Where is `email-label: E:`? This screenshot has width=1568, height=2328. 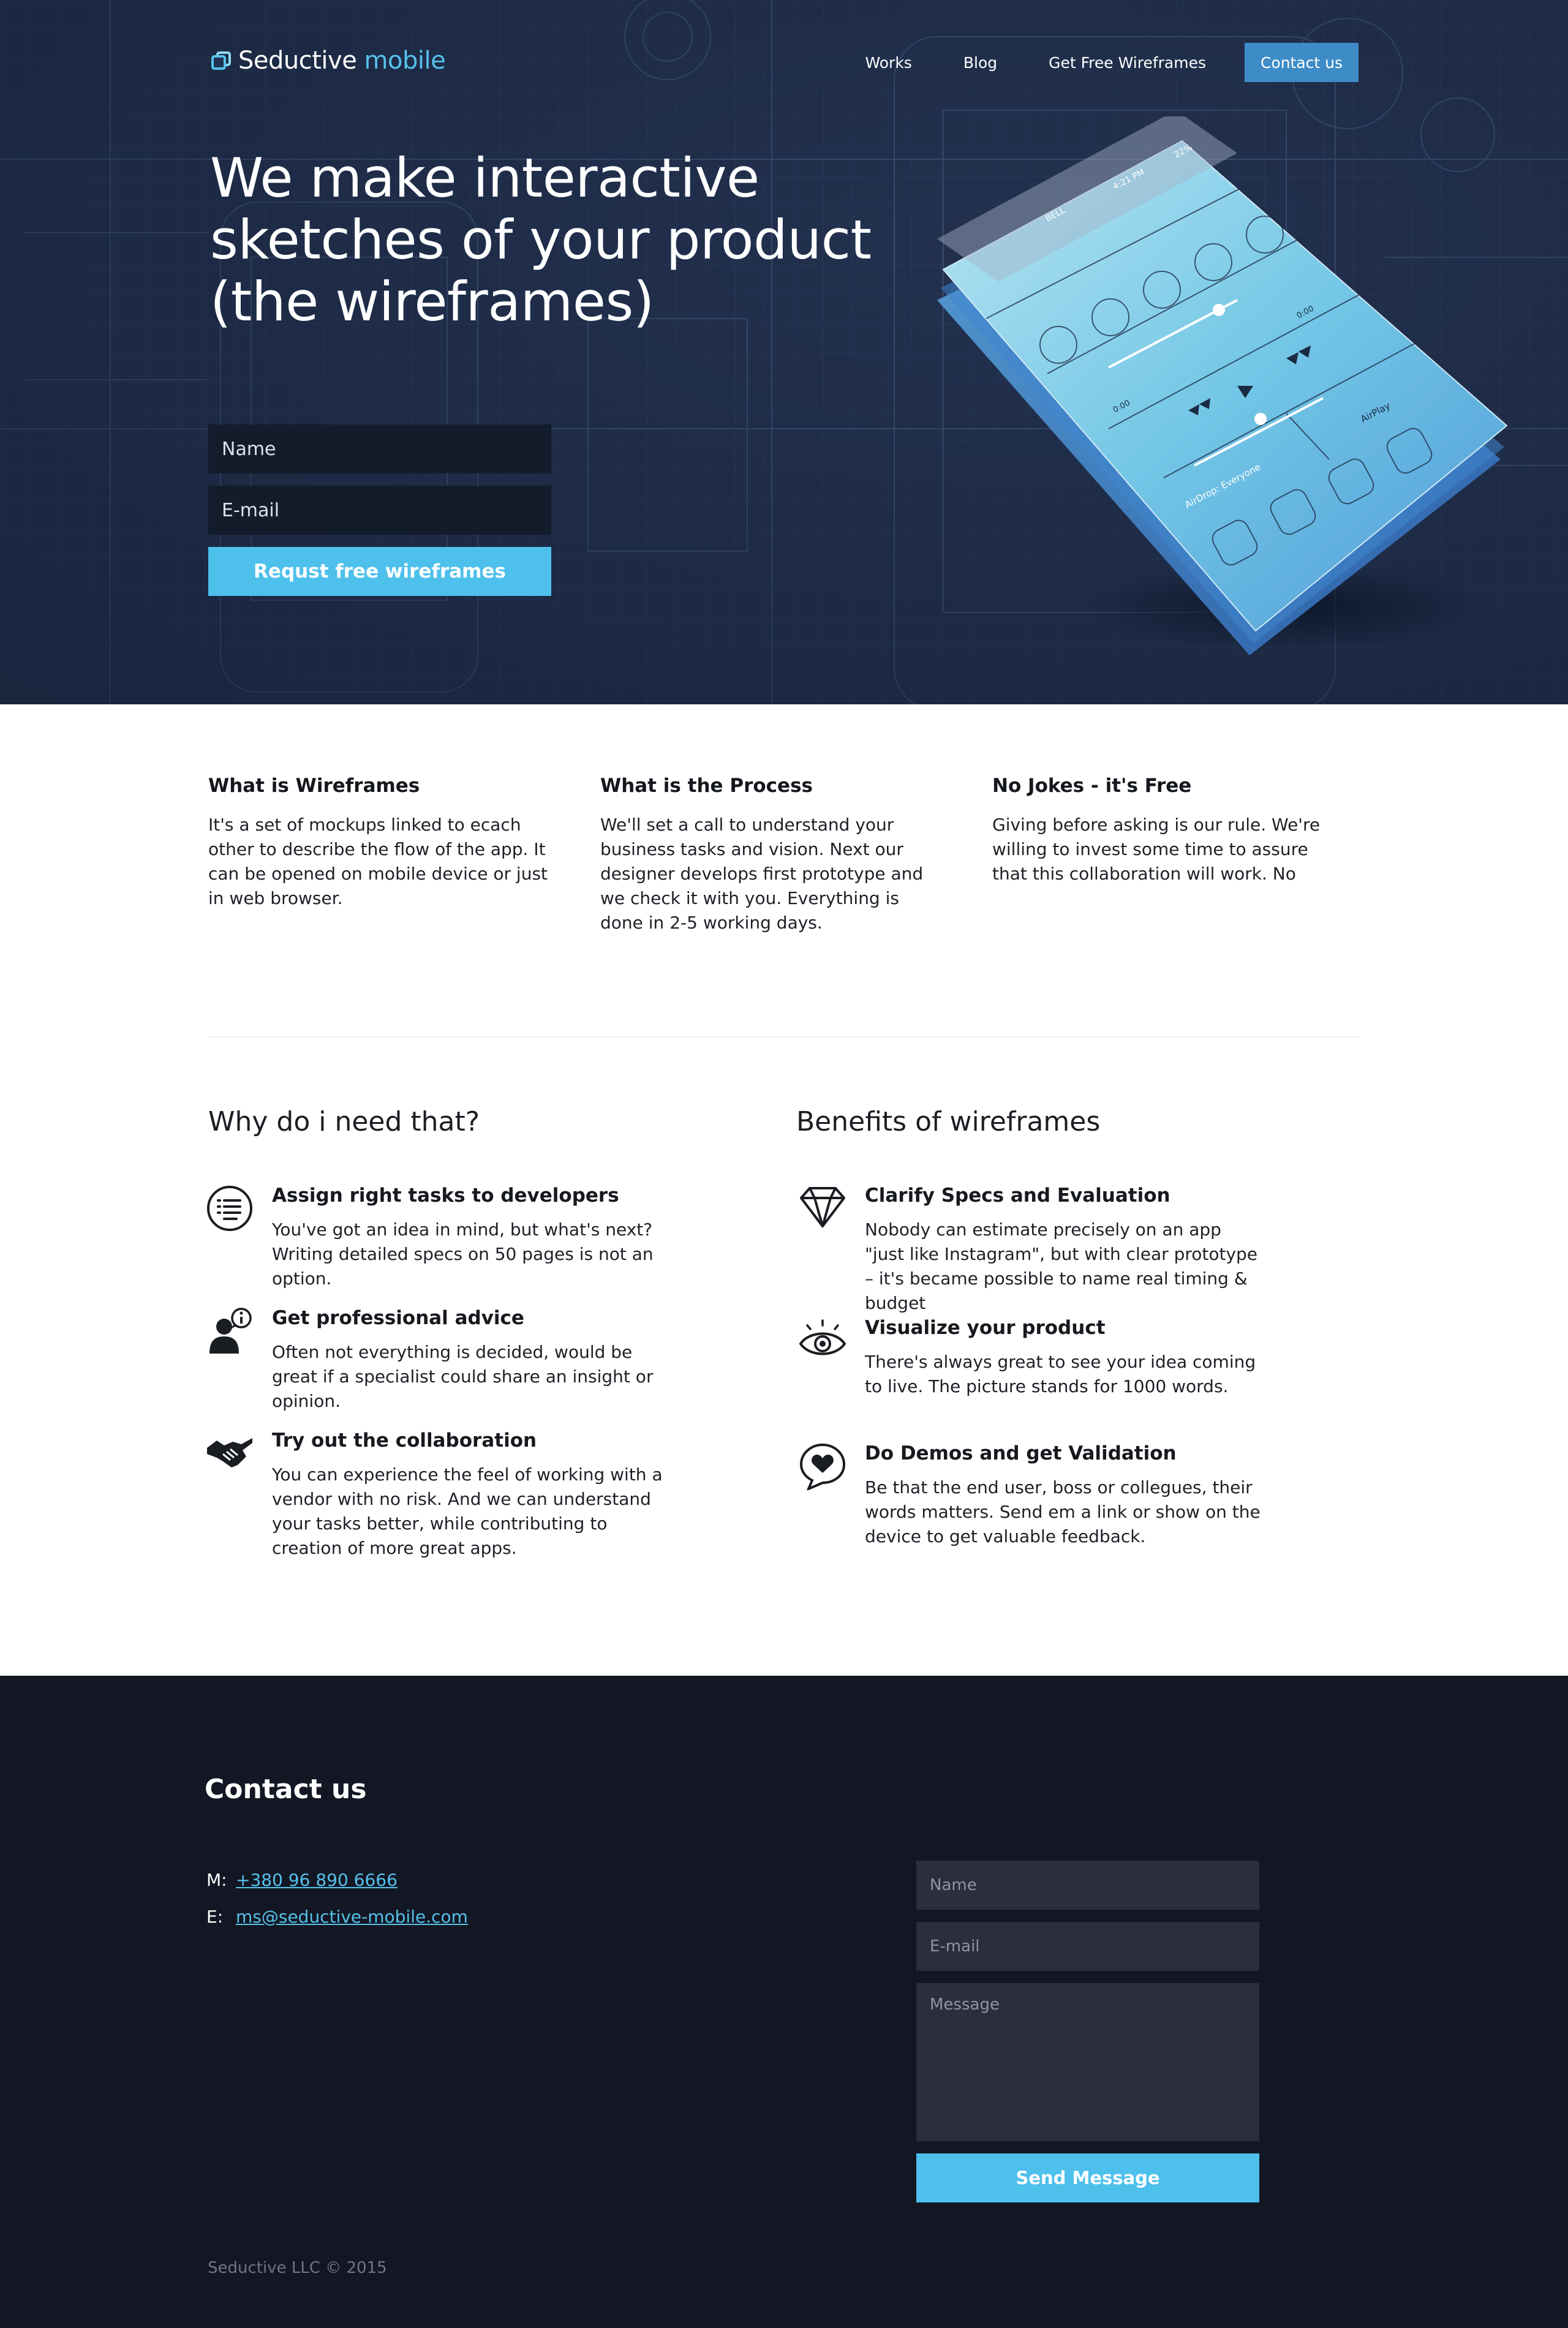 email-label: E: is located at coordinates (215, 1917).